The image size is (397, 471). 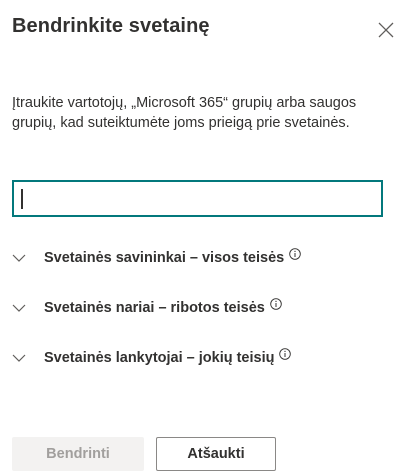 I want to click on text-cursor, so click(x=22, y=199).